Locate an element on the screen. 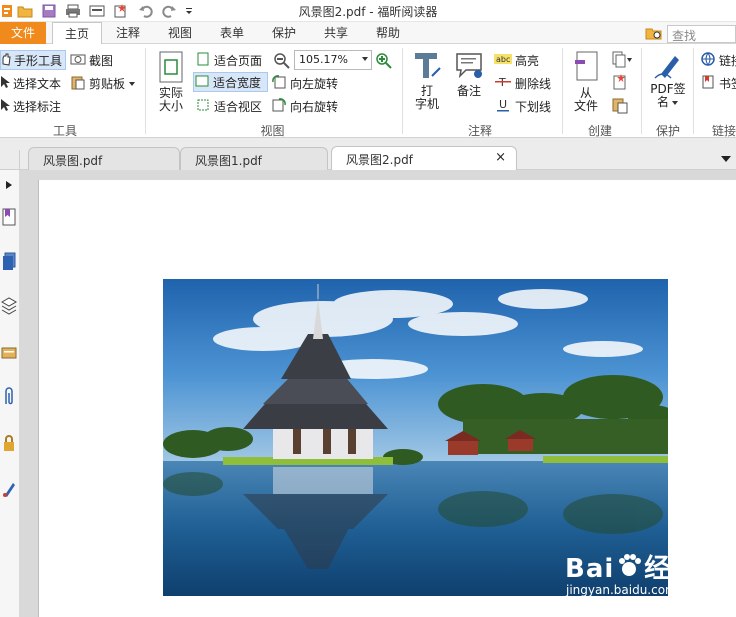  zoom-value: 105.17% is located at coordinates (323, 59).